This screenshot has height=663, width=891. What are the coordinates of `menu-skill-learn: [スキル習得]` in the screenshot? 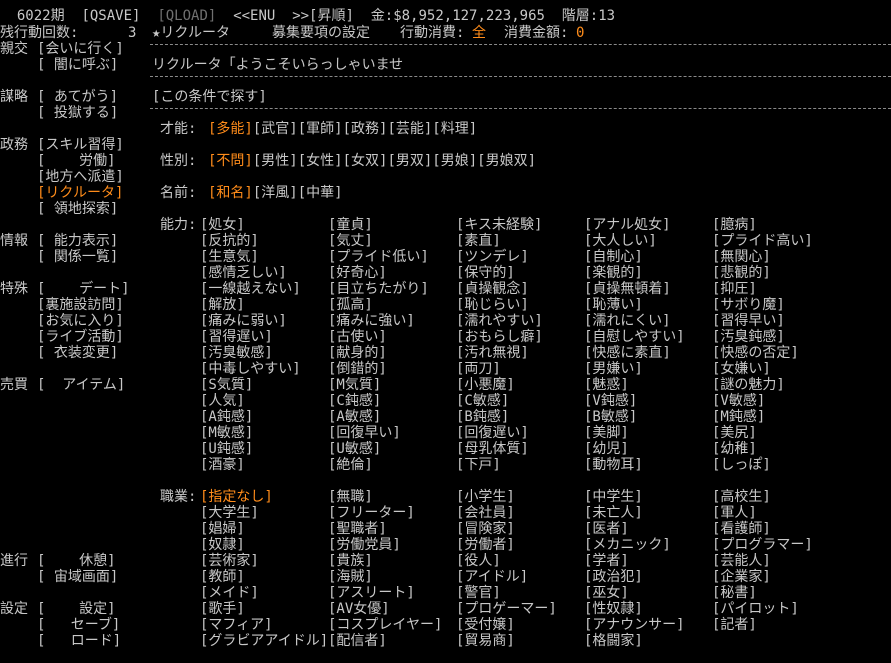 It's located at (80, 145).